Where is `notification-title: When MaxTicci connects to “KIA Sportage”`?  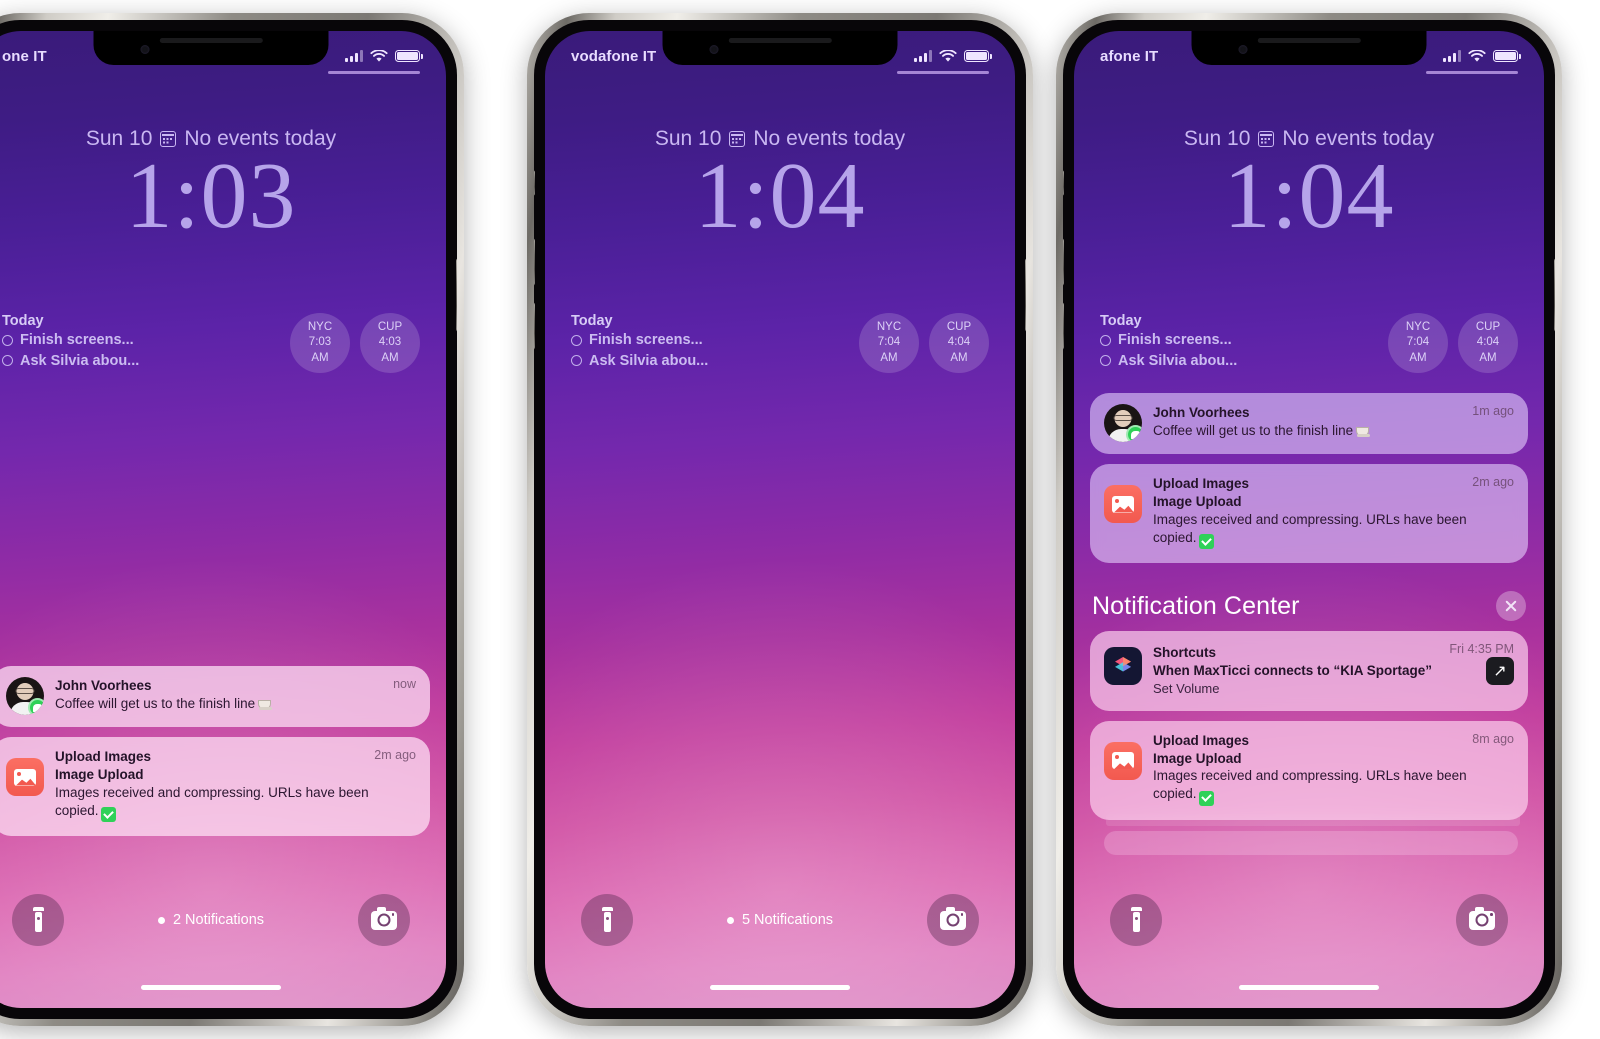 notification-title: When MaxTicci connects to “KIA Sportage” is located at coordinates (1293, 670).